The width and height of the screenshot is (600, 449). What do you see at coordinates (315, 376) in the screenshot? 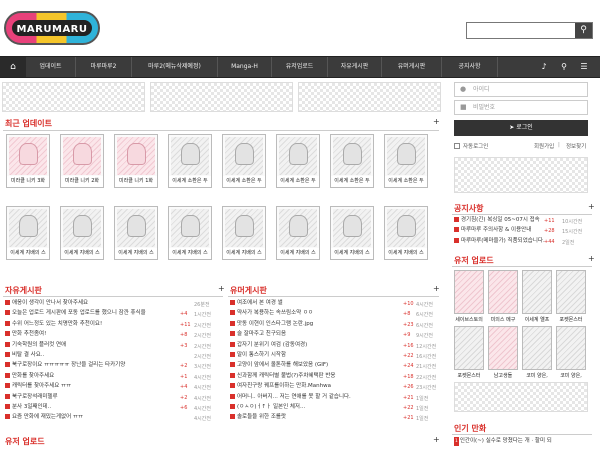
I see `list-item: 신과함께 캐릭터별 불법(?)주차혜택판 반응` at bounding box center [315, 376].